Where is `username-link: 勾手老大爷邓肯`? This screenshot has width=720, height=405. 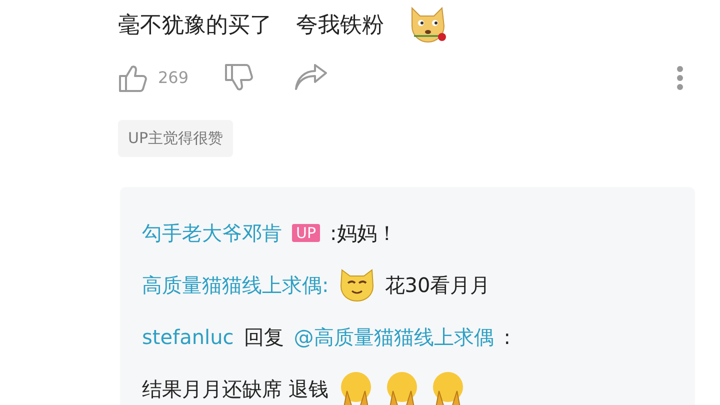 username-link: 勾手老大爷邓肯 is located at coordinates (212, 233).